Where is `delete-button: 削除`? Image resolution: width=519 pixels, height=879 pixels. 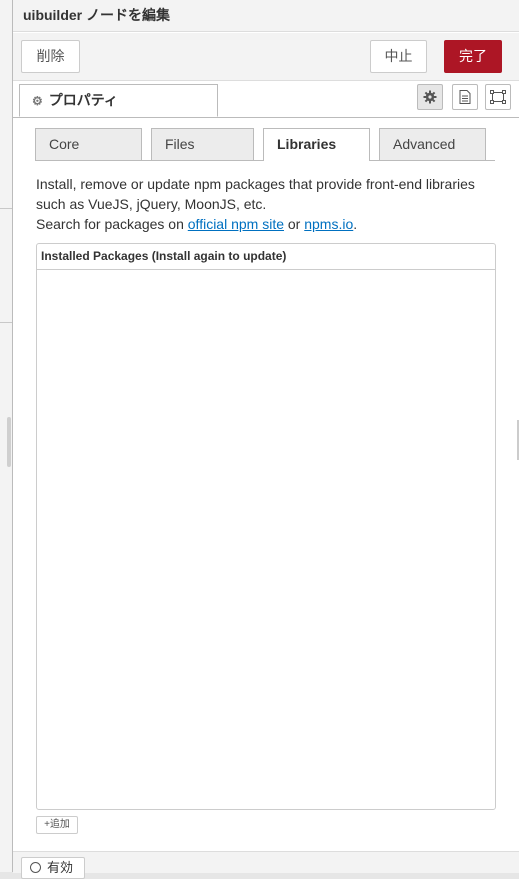
delete-button: 削除 is located at coordinates (50, 56).